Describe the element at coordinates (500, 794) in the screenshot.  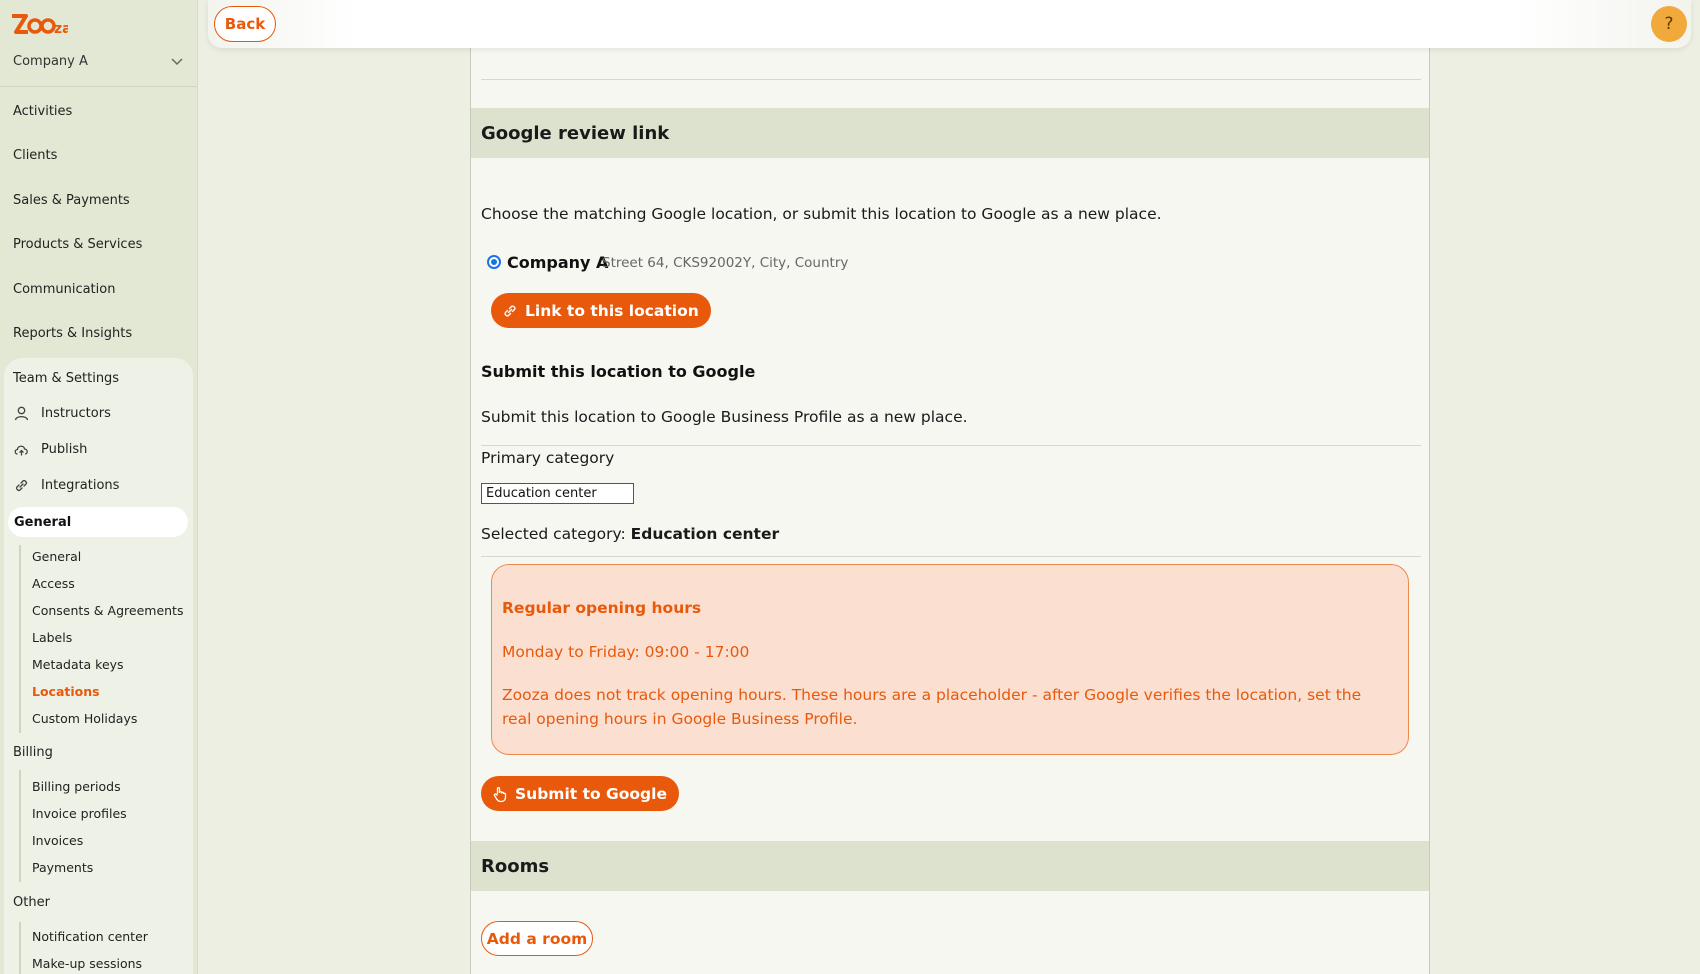
I see `hand-pointer-icon` at that location.